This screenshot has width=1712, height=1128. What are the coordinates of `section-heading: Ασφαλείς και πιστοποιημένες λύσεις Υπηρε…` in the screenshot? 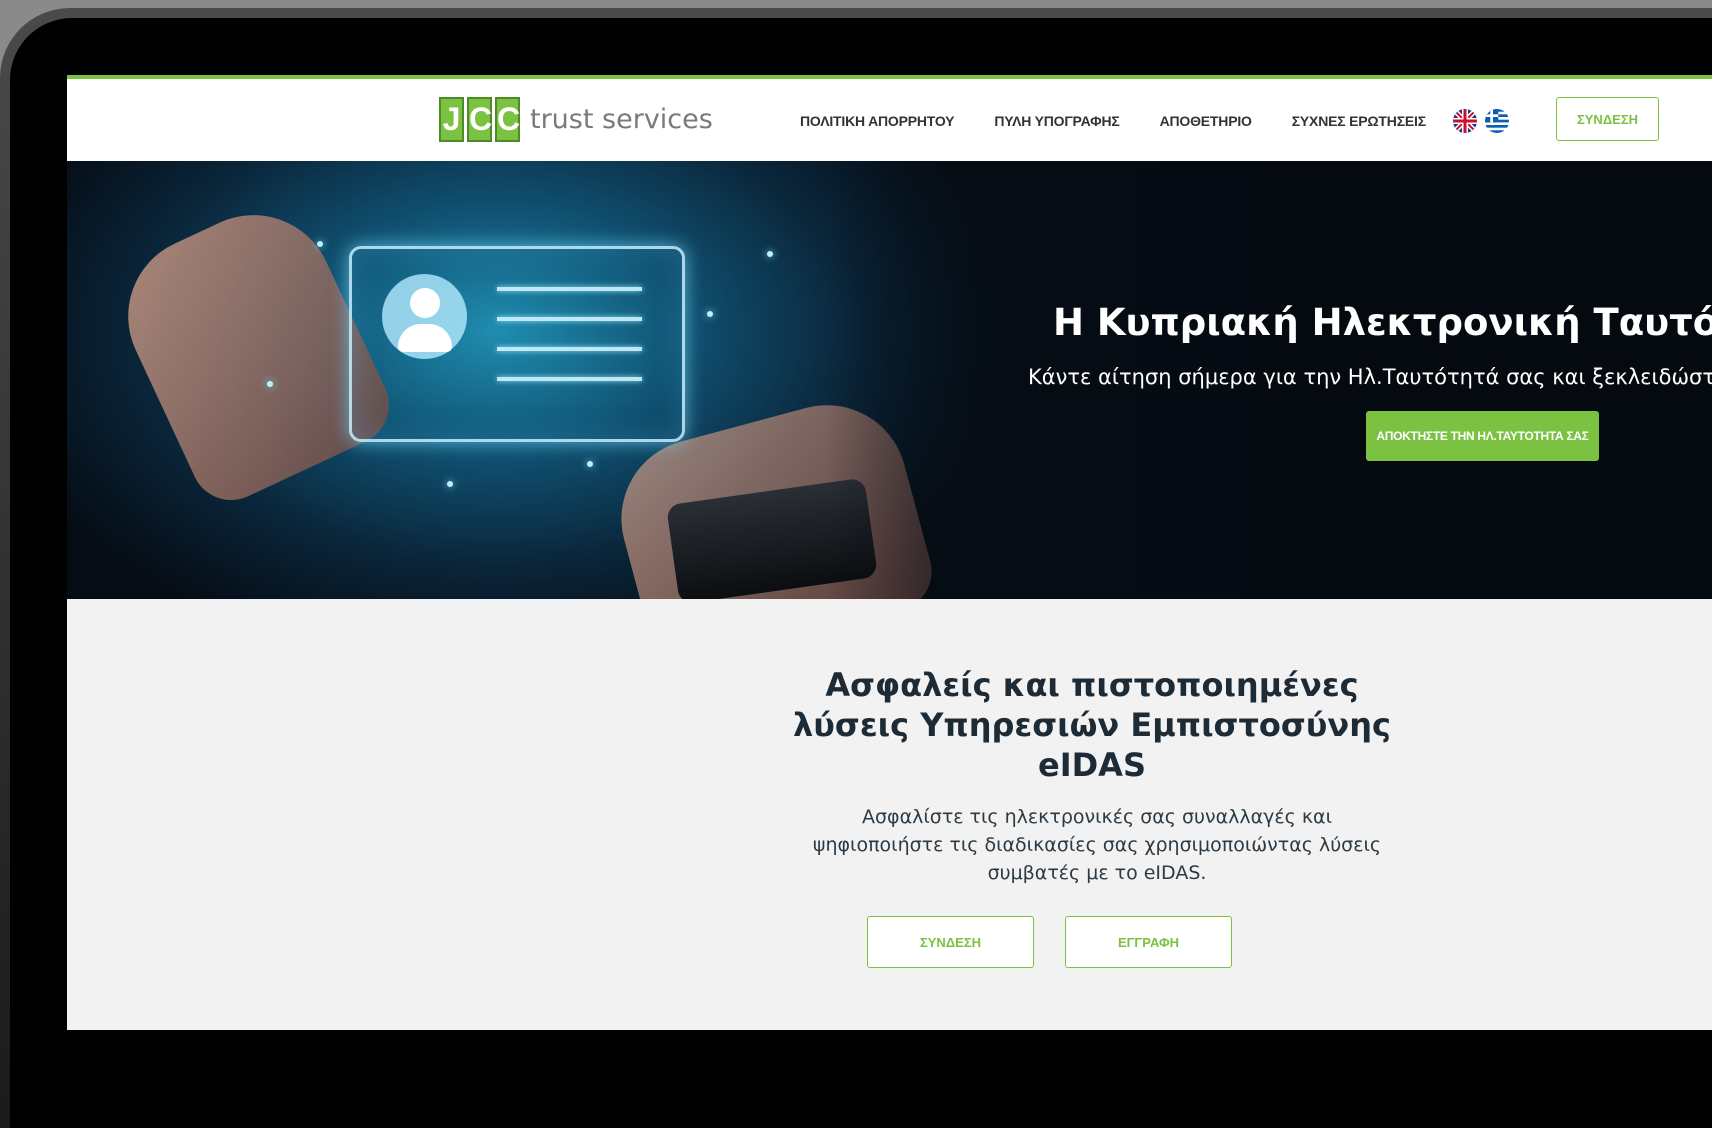 It's located at (1092, 725).